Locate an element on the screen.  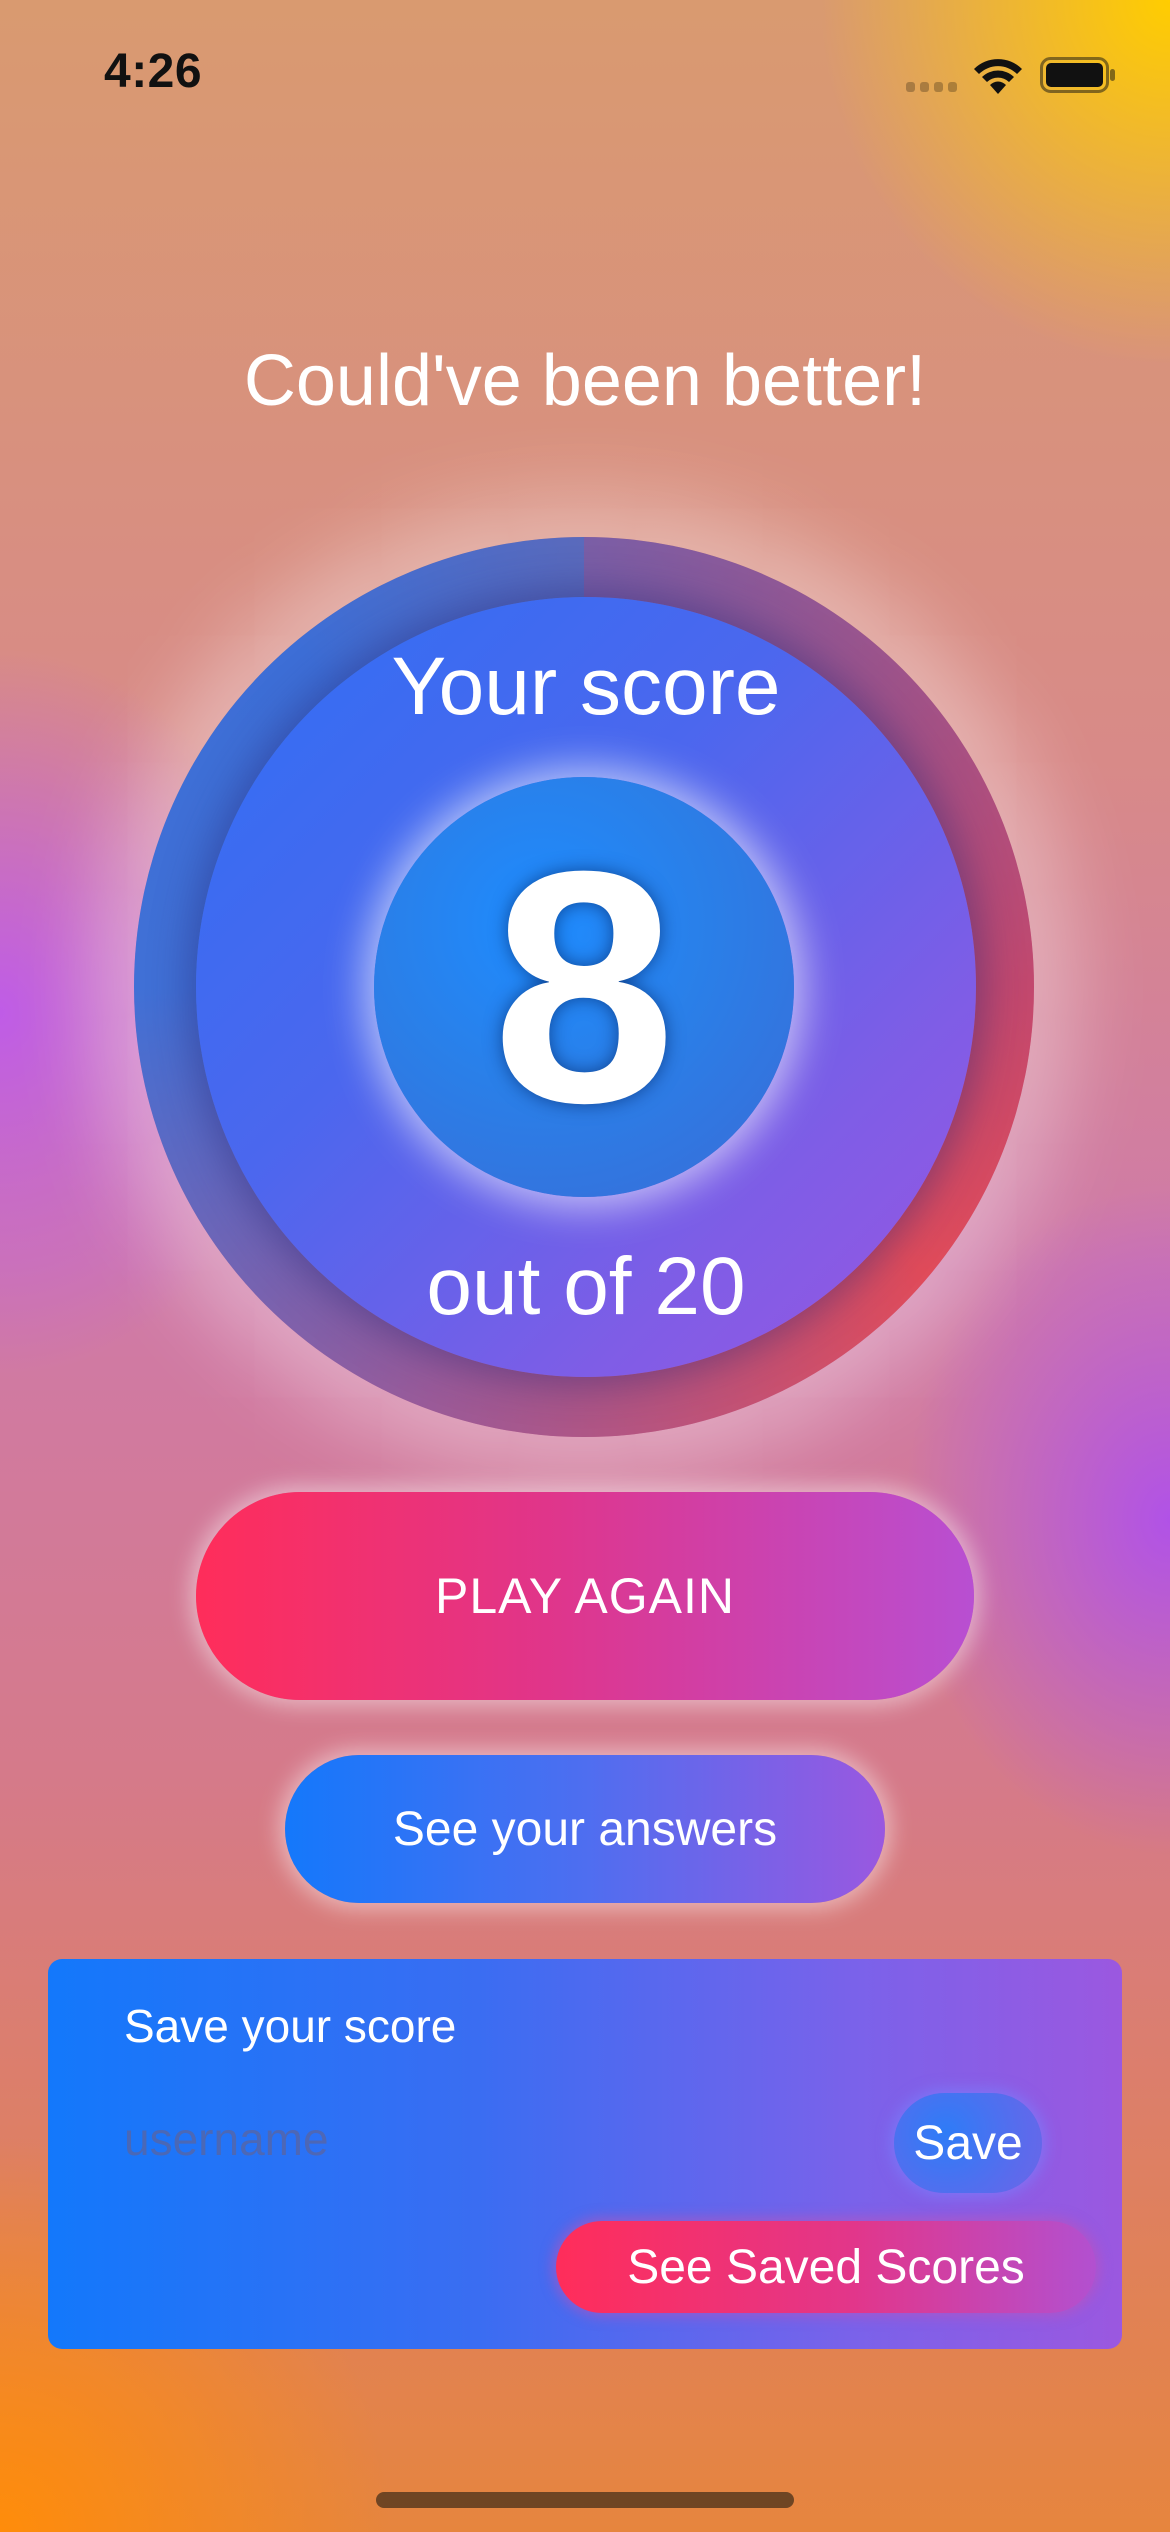
username-input is located at coordinates (504, 2139).